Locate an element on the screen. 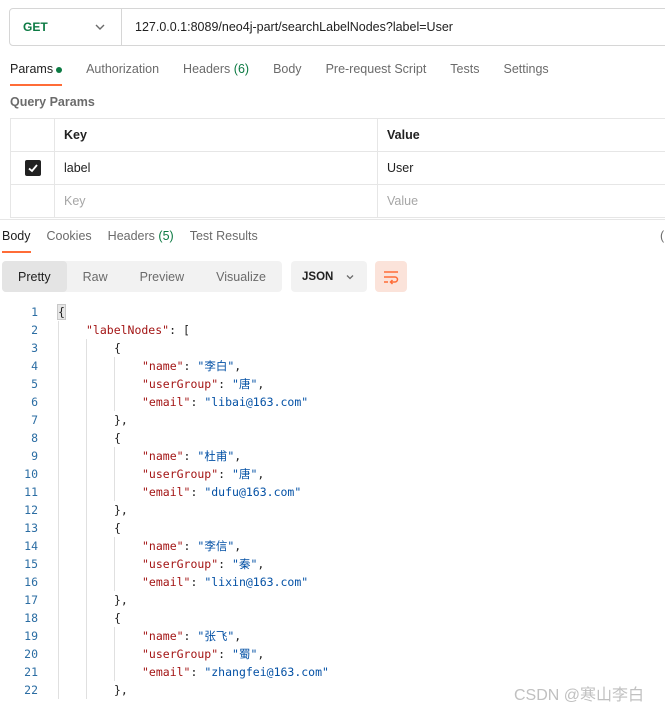  tab-label: Tests is located at coordinates (465, 69).